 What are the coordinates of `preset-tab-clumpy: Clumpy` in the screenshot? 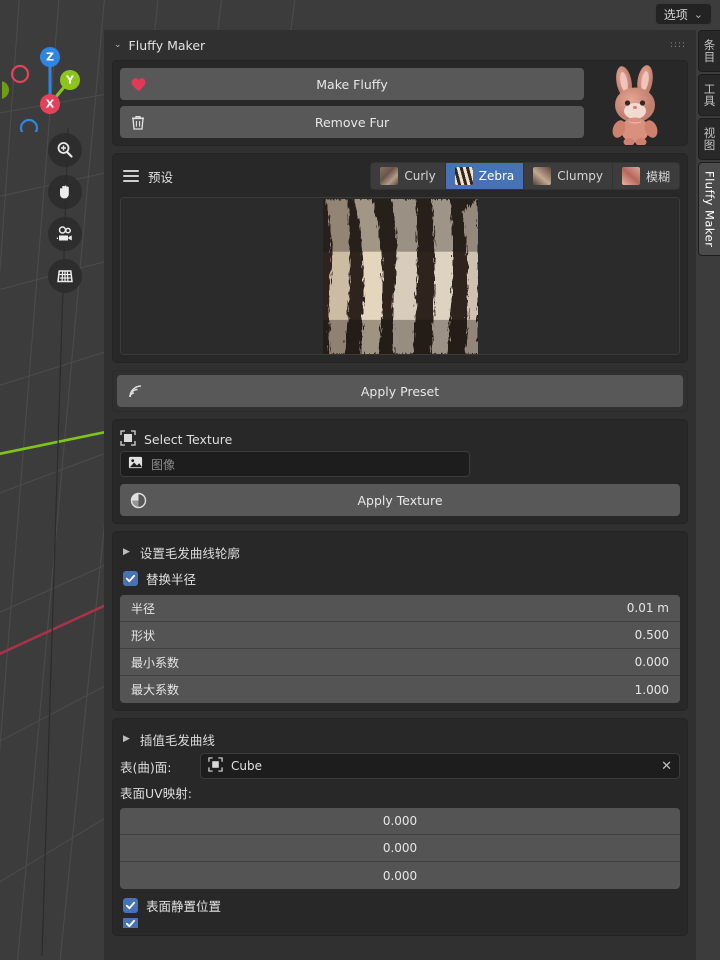 It's located at (568, 176).